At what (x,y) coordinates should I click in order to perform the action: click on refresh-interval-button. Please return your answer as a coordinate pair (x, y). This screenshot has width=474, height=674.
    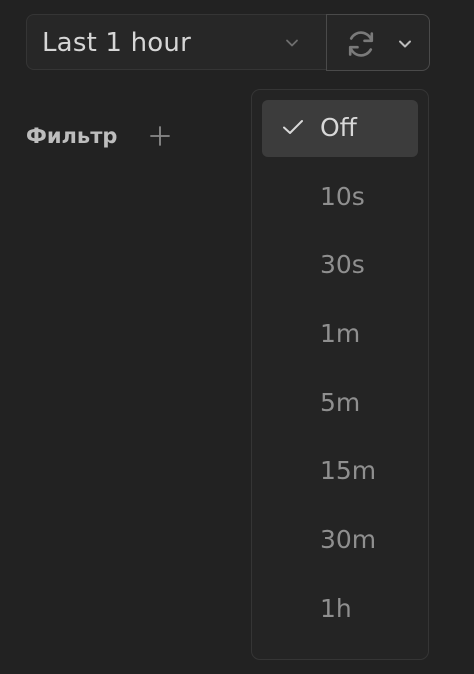
    Looking at the image, I should click on (378, 42).